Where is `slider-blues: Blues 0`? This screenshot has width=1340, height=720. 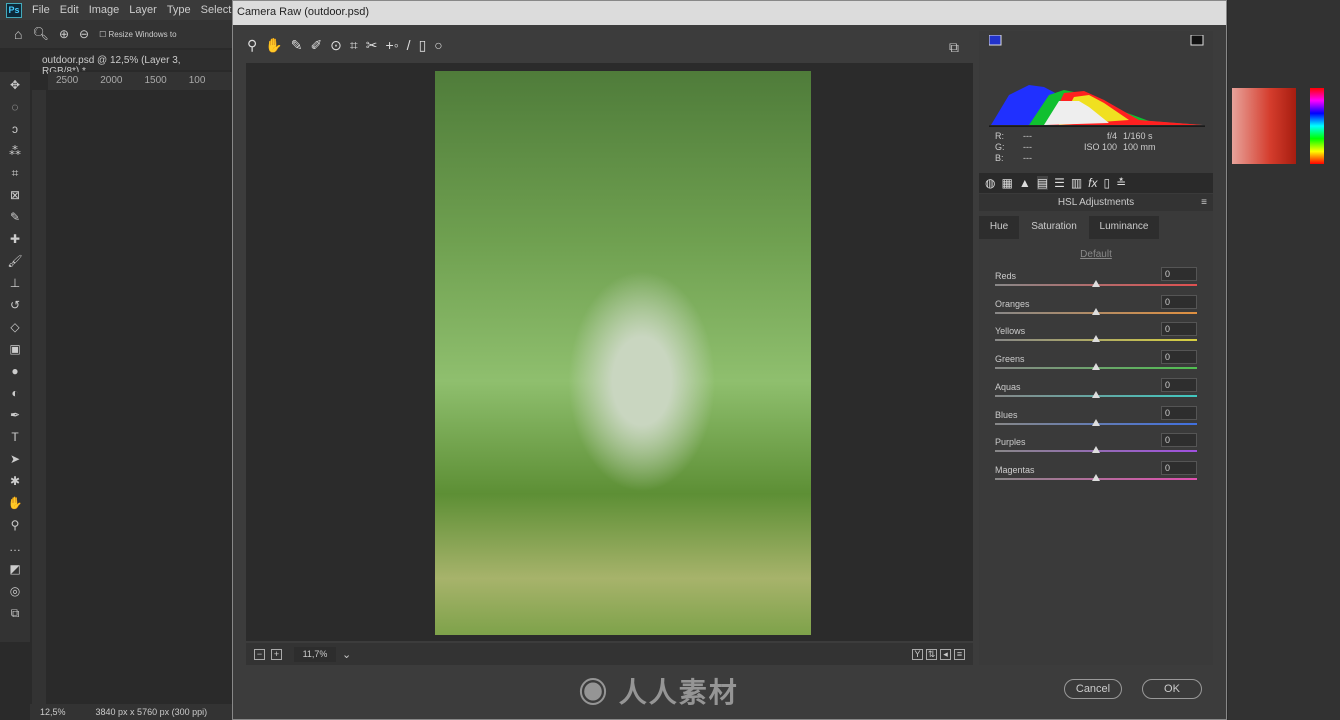 slider-blues: Blues 0 is located at coordinates (1096, 420).